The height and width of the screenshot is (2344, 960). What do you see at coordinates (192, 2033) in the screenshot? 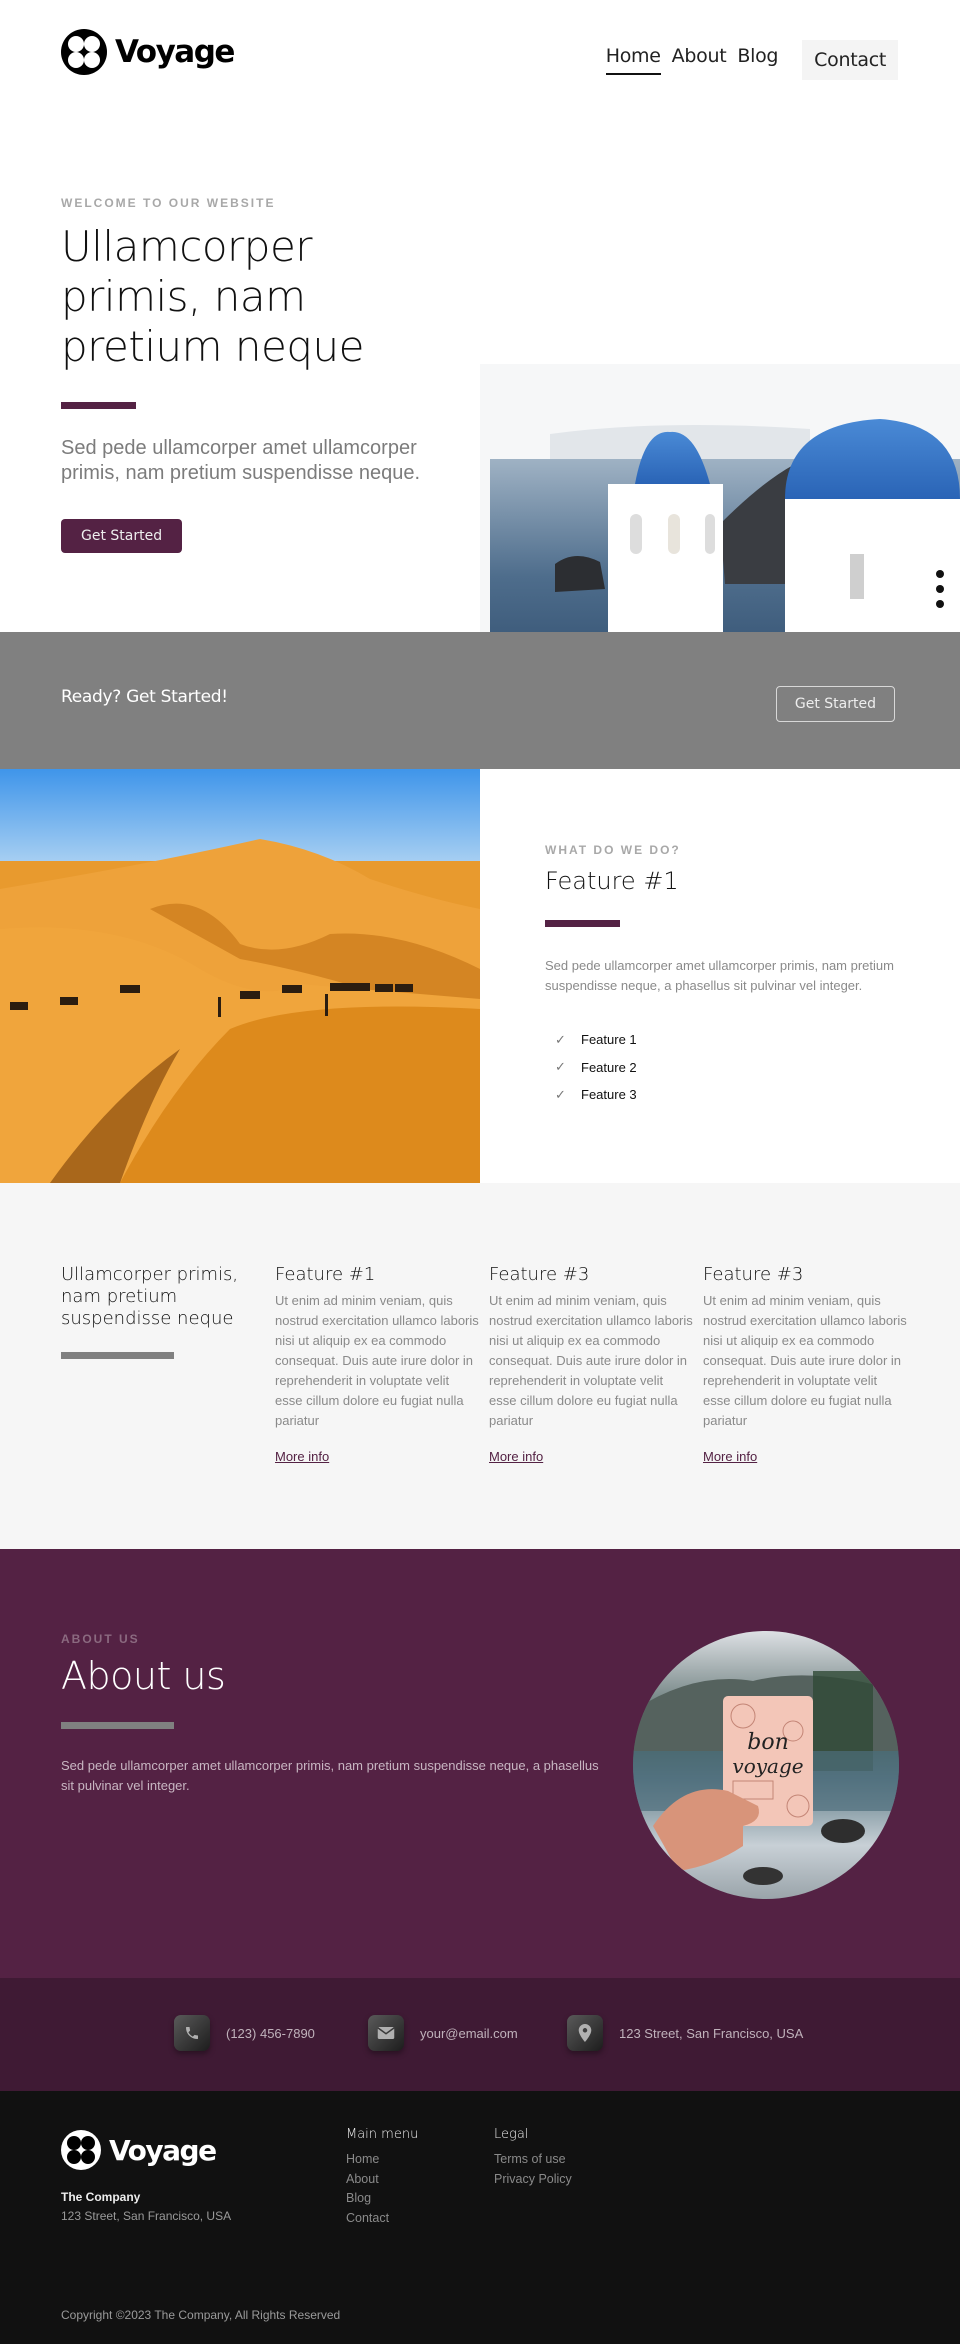
I see `phone-icon` at bounding box center [192, 2033].